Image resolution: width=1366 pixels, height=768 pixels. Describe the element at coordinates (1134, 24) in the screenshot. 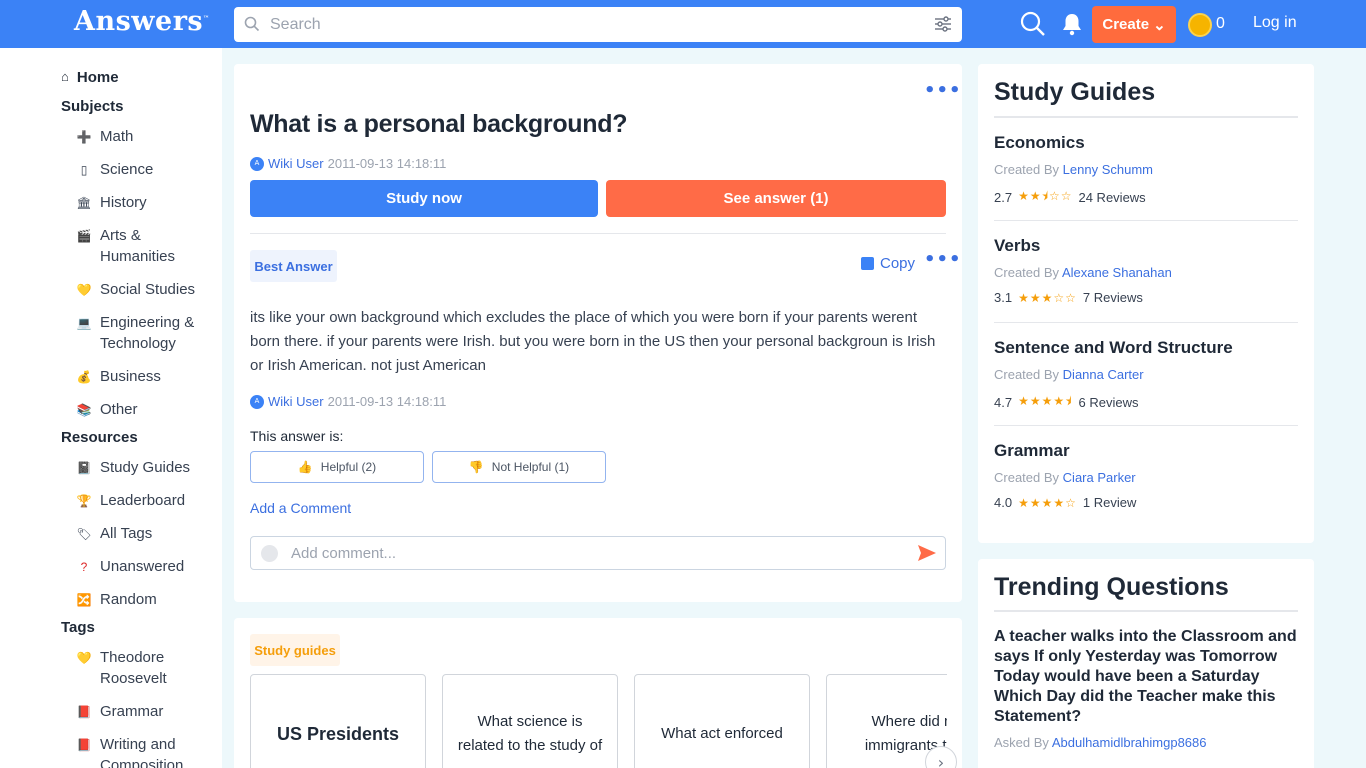

I see `create-button: Create ⌄` at that location.